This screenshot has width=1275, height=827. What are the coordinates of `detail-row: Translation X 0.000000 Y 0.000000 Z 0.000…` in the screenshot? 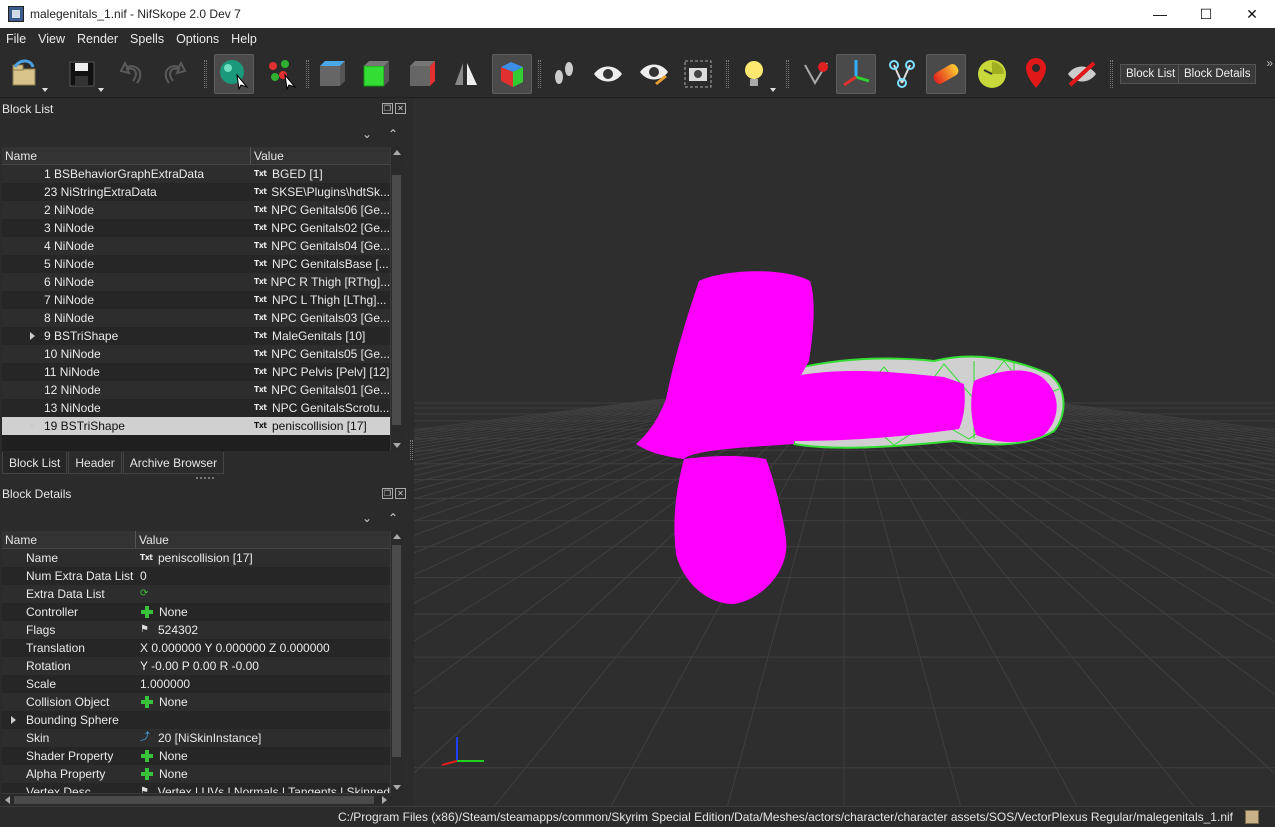 It's located at (196, 648).